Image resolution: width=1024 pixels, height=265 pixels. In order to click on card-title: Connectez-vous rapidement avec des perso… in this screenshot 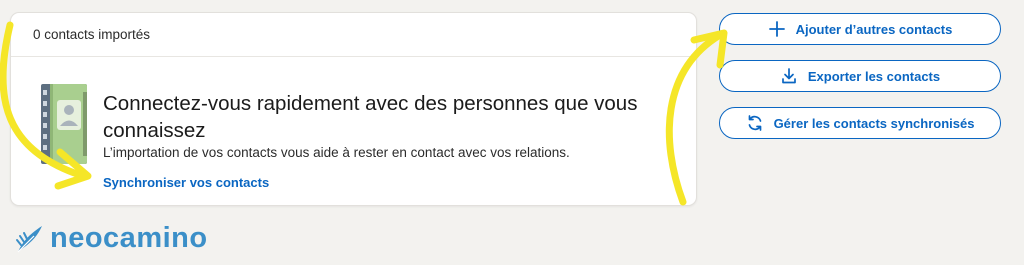, I will do `click(370, 117)`.